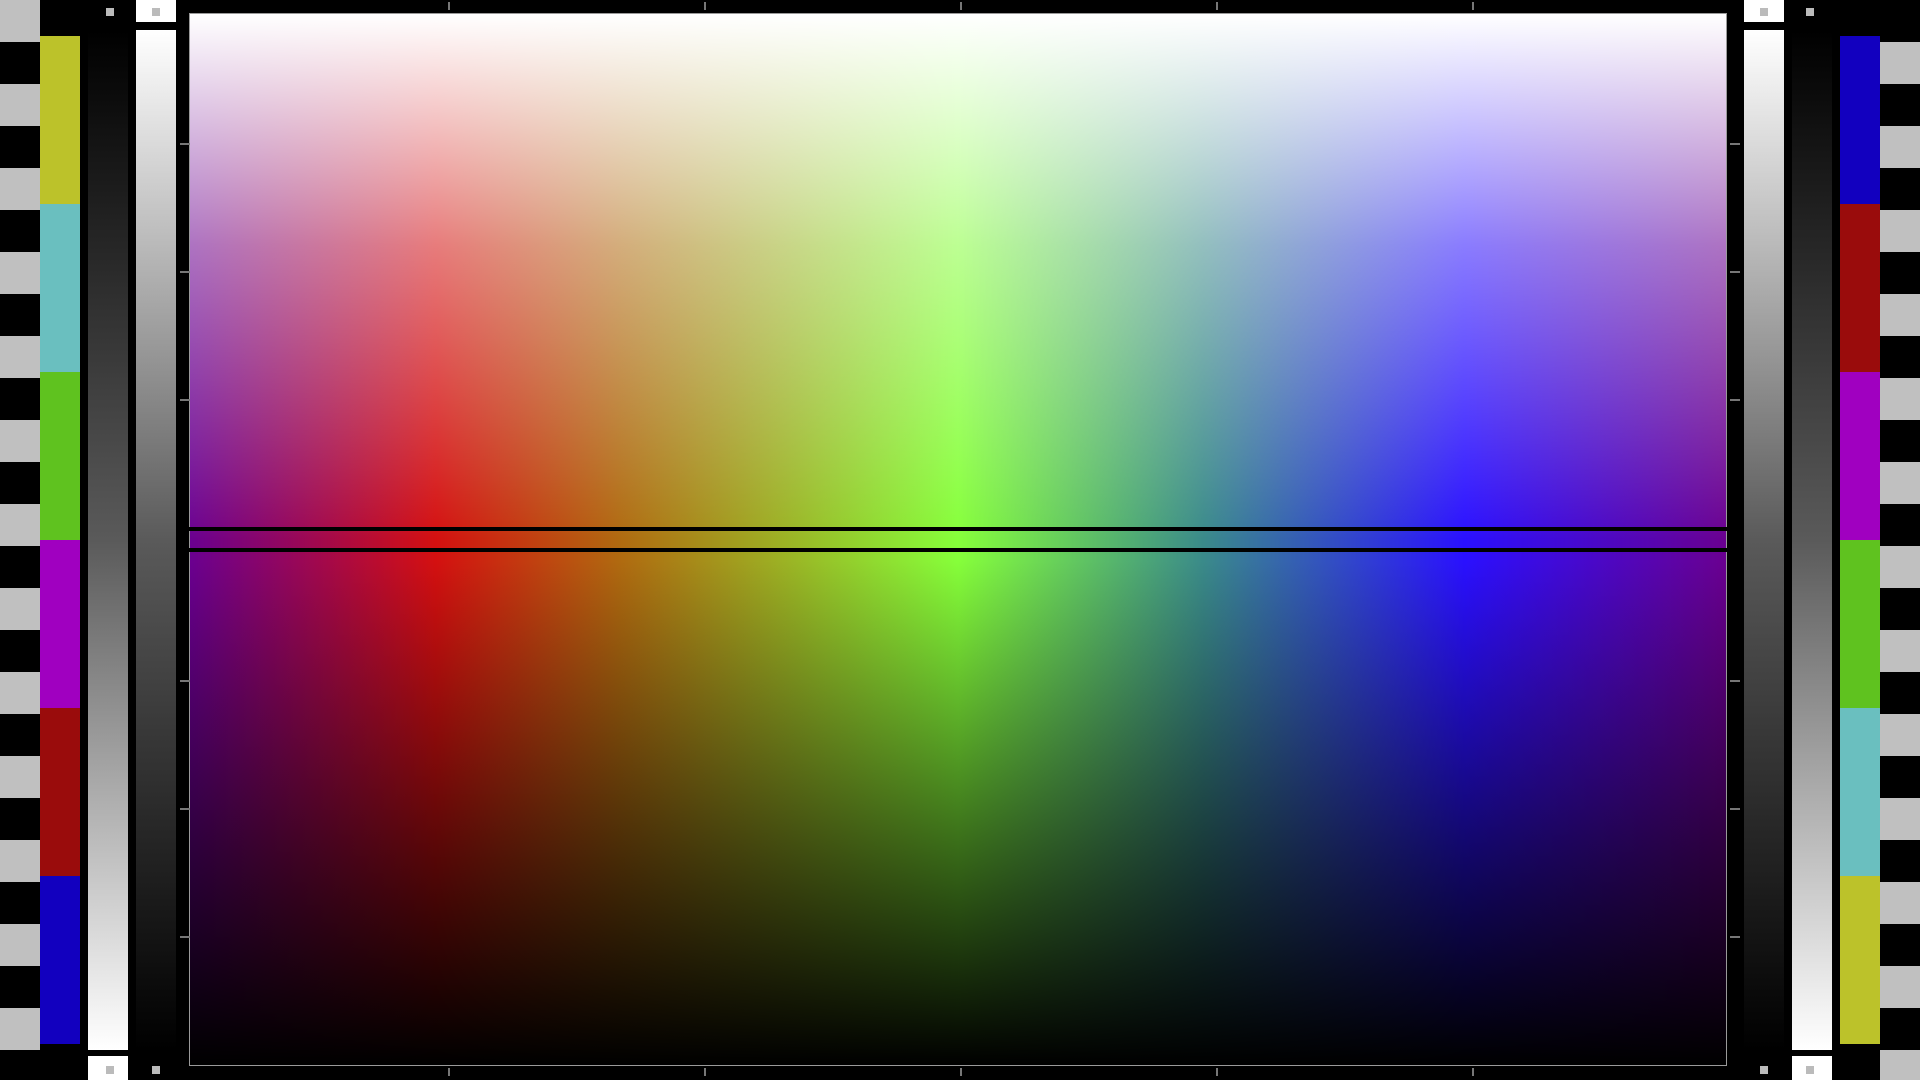 This screenshot has width=1920, height=1080. I want to click on right-gray-ramp-outer, so click(1812, 540).